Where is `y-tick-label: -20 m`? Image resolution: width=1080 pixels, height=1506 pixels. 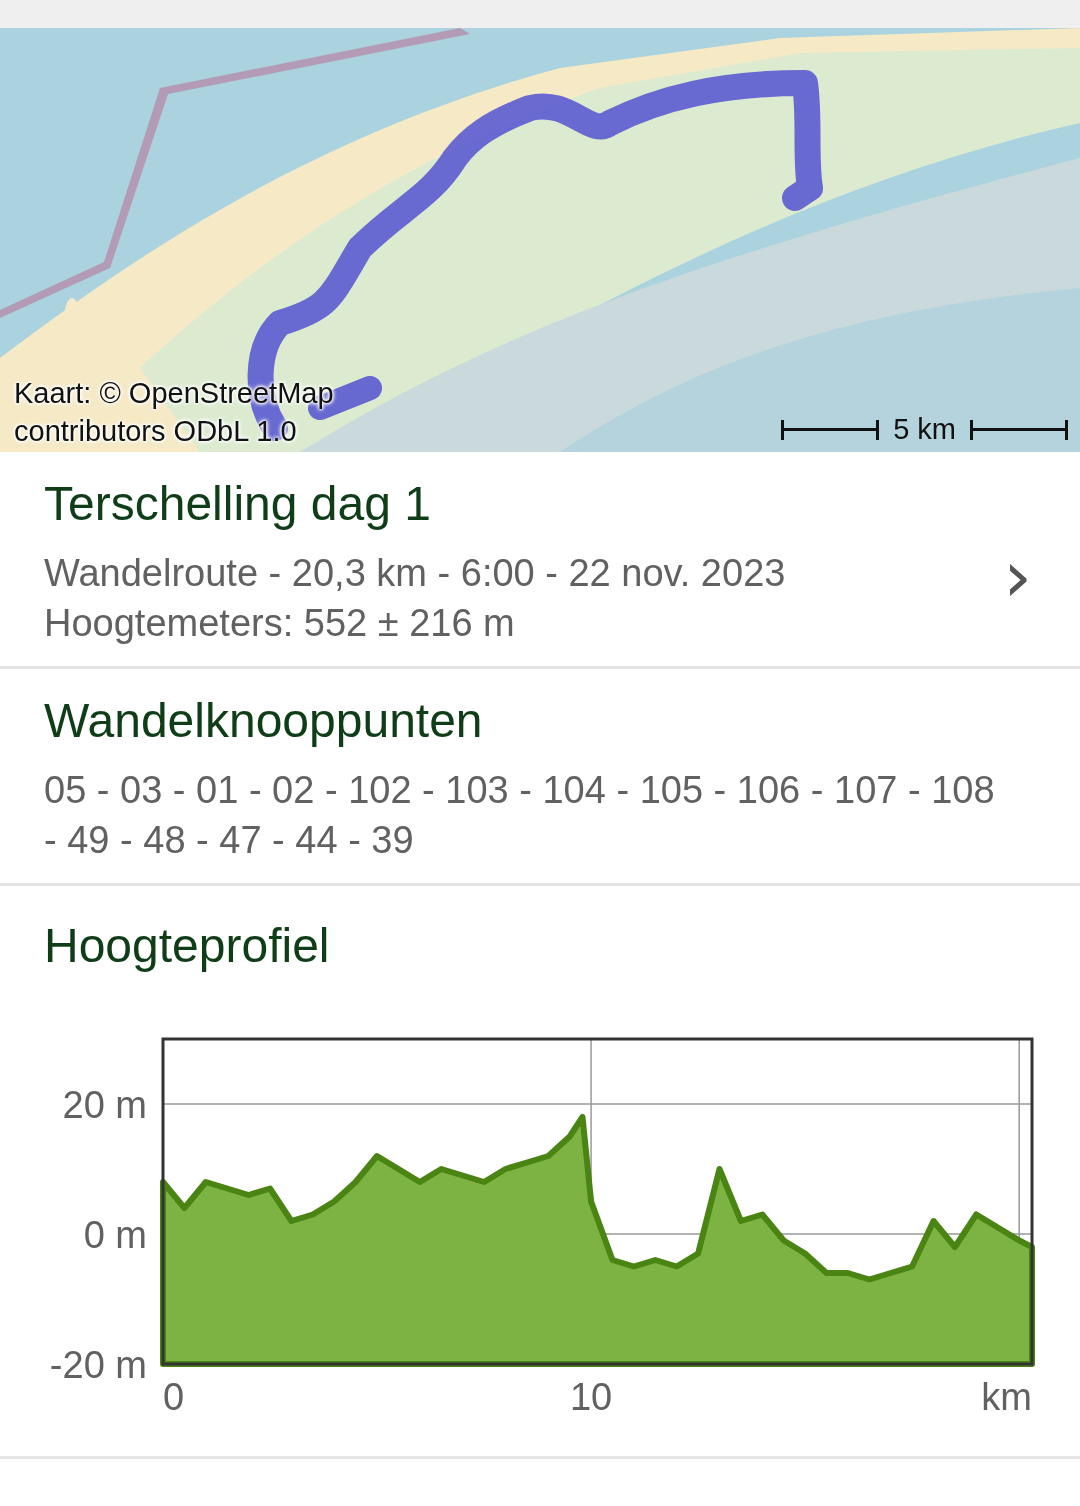
y-tick-label: -20 m is located at coordinates (98, 1365).